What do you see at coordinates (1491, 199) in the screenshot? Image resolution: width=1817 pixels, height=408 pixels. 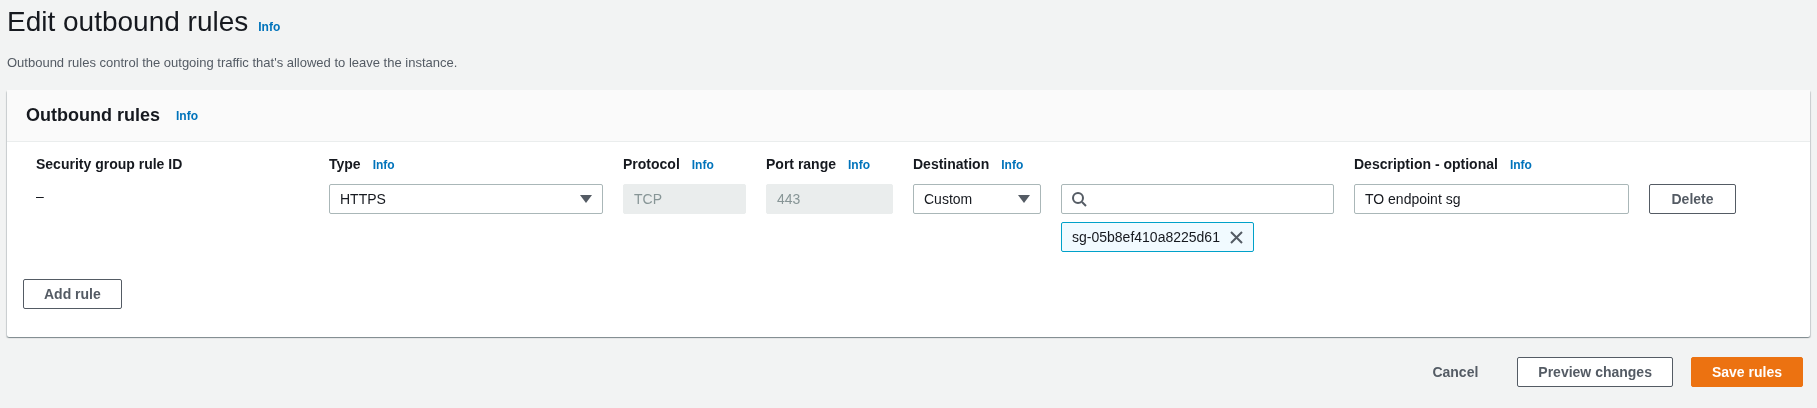 I see `input-field: TO endpoint sg` at bounding box center [1491, 199].